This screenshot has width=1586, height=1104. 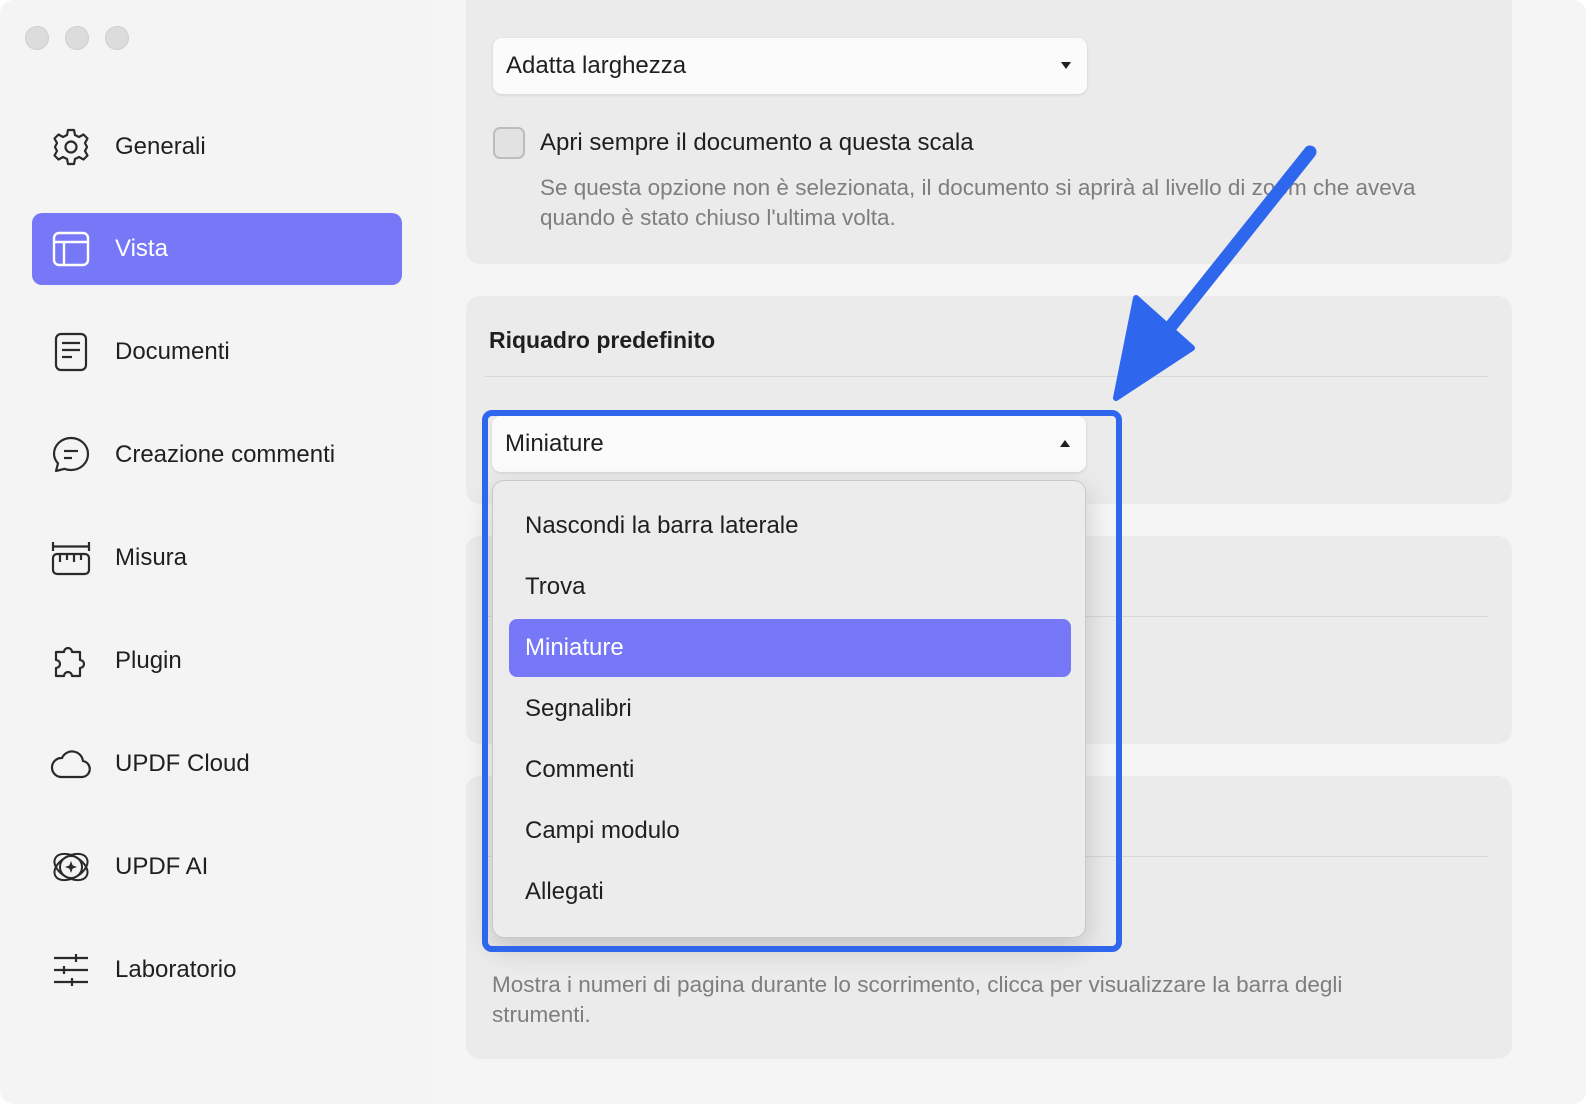 I want to click on sidebar-item-label: Documenti, so click(x=172, y=351).